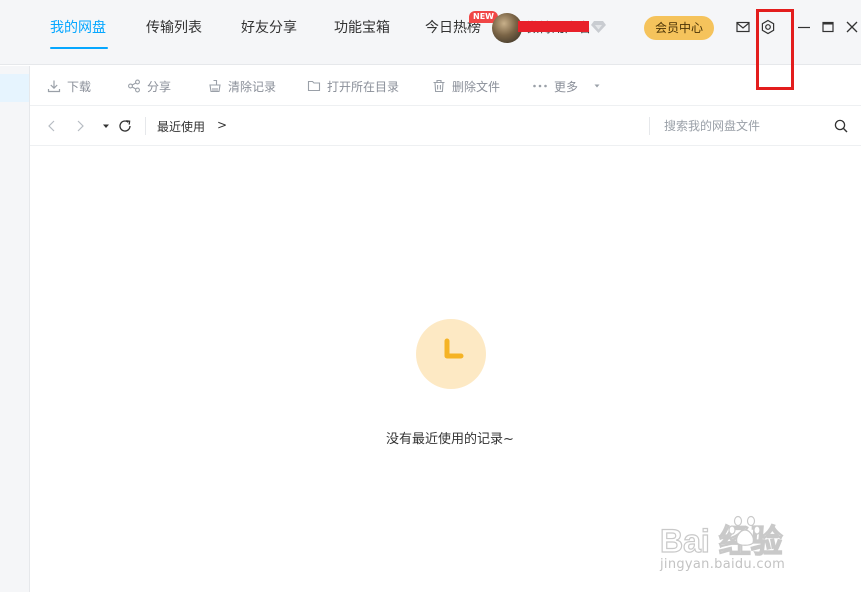 Image resolution: width=861 pixels, height=592 pixels. I want to click on share-label: 分享, so click(159, 86).